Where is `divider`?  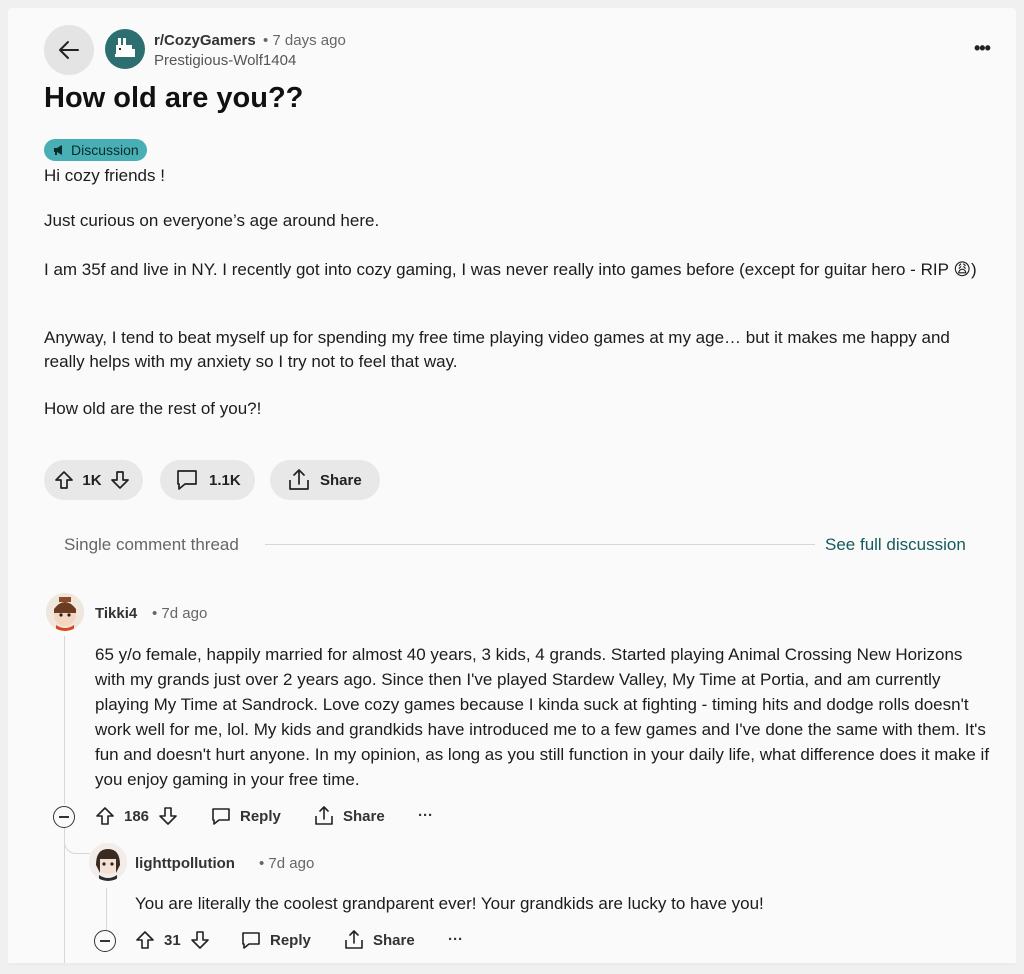 divider is located at coordinates (540, 544).